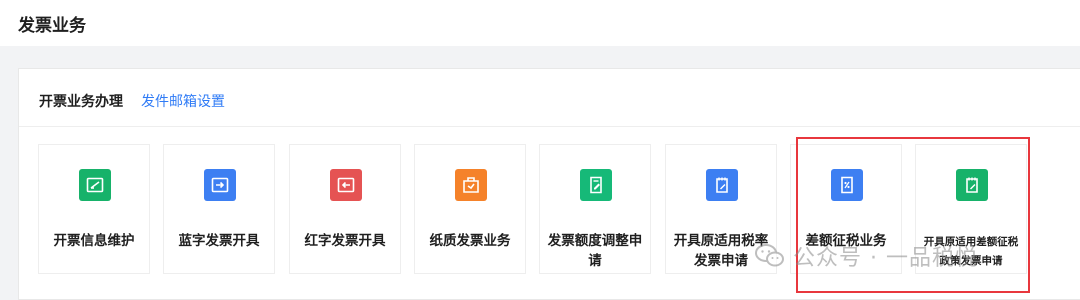 The image size is (1080, 300). What do you see at coordinates (94, 241) in the screenshot?
I see `tile-label: 开票信息维护` at bounding box center [94, 241].